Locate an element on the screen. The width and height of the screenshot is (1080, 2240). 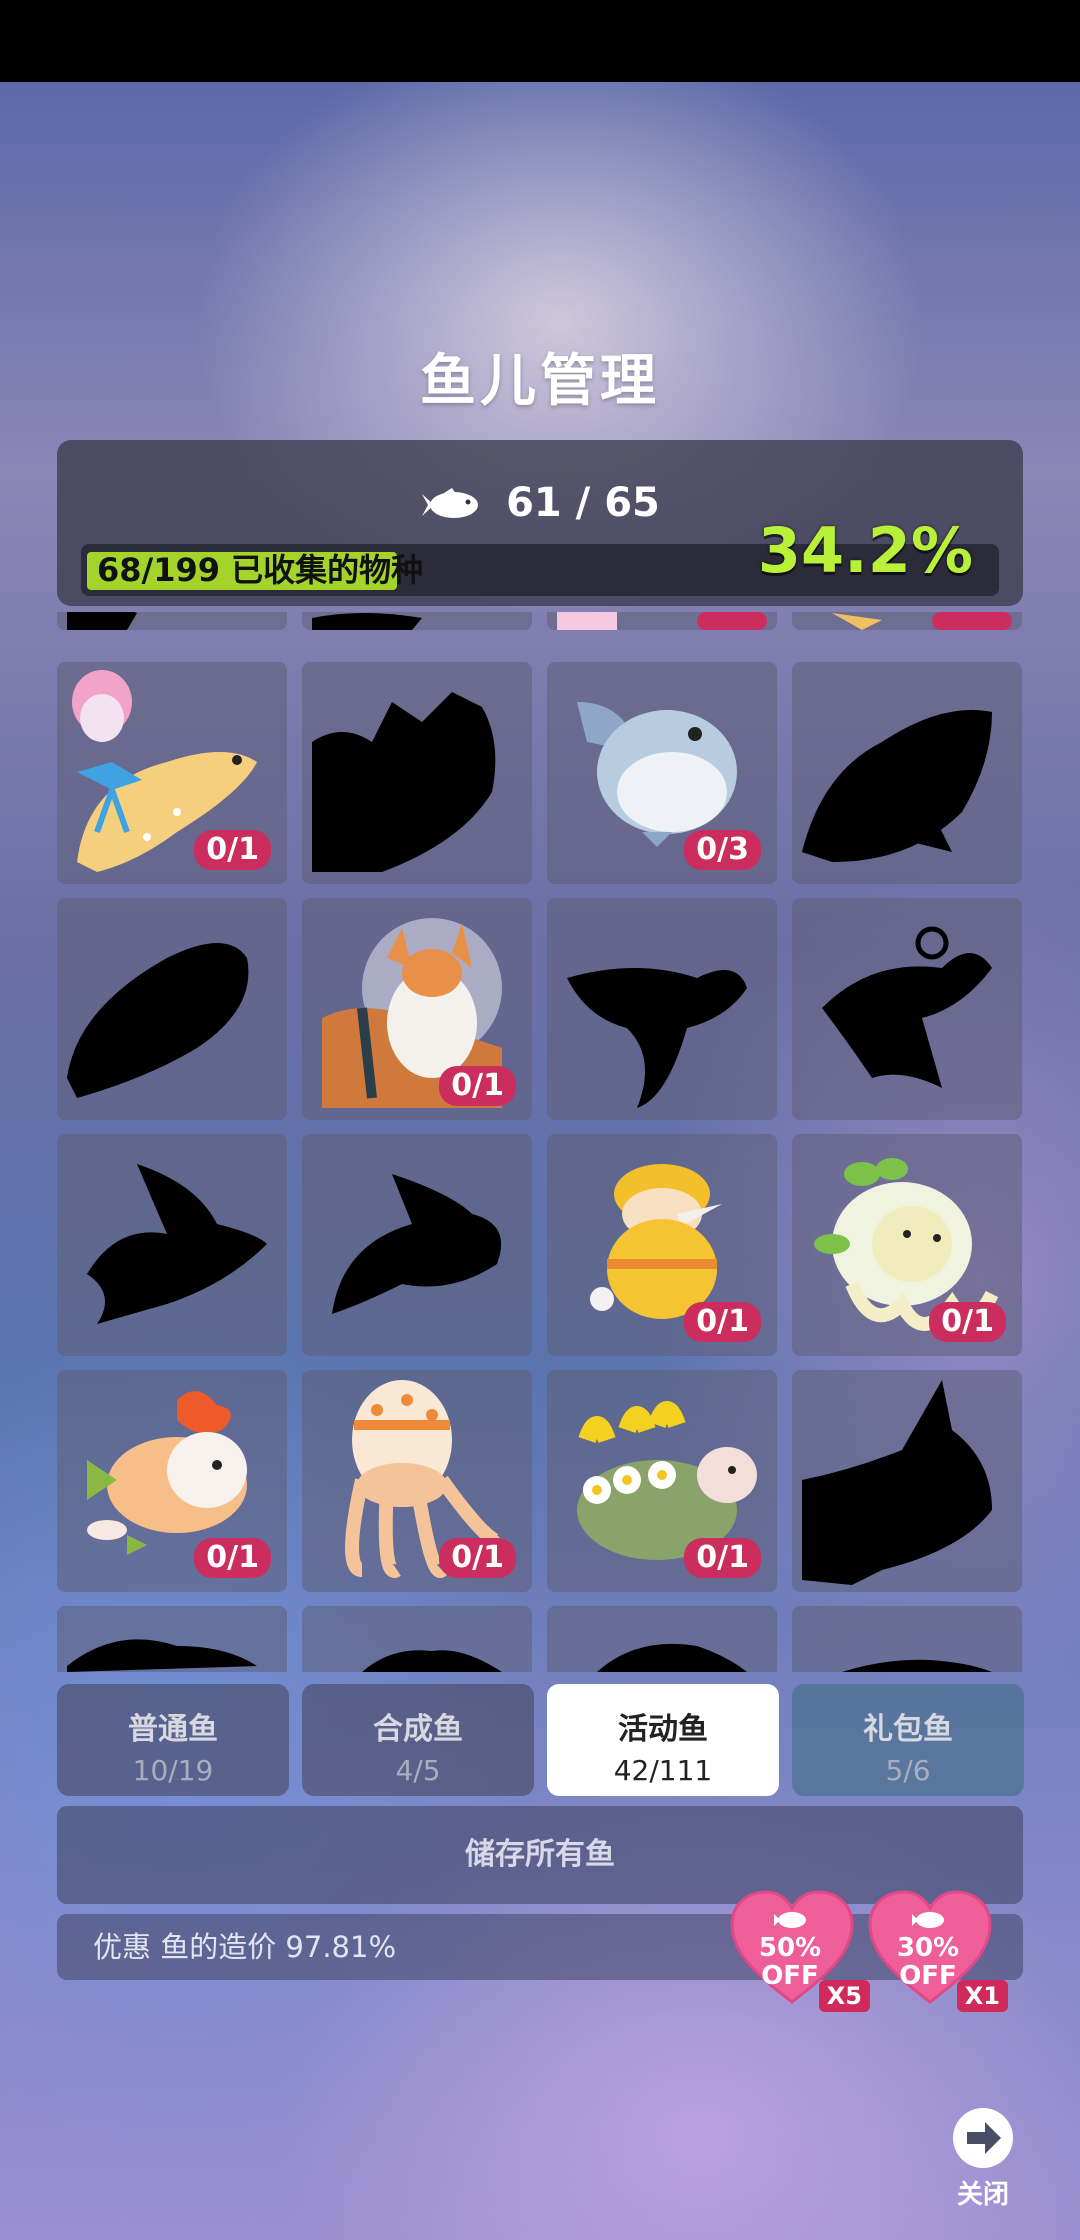
tab-event-fish: 活动鱼 42/111 is located at coordinates (663, 1740).